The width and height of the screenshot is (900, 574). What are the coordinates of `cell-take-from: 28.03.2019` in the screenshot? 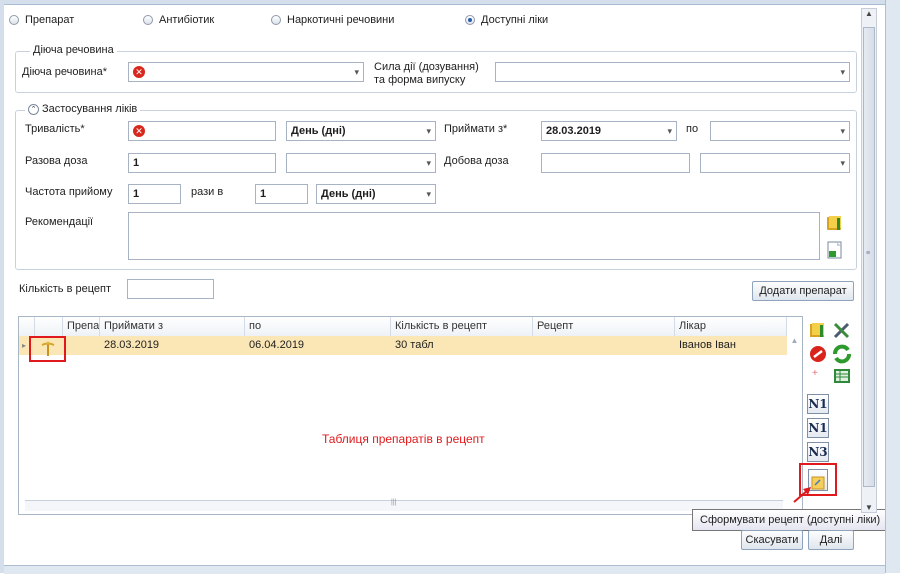 It's located at (132, 345).